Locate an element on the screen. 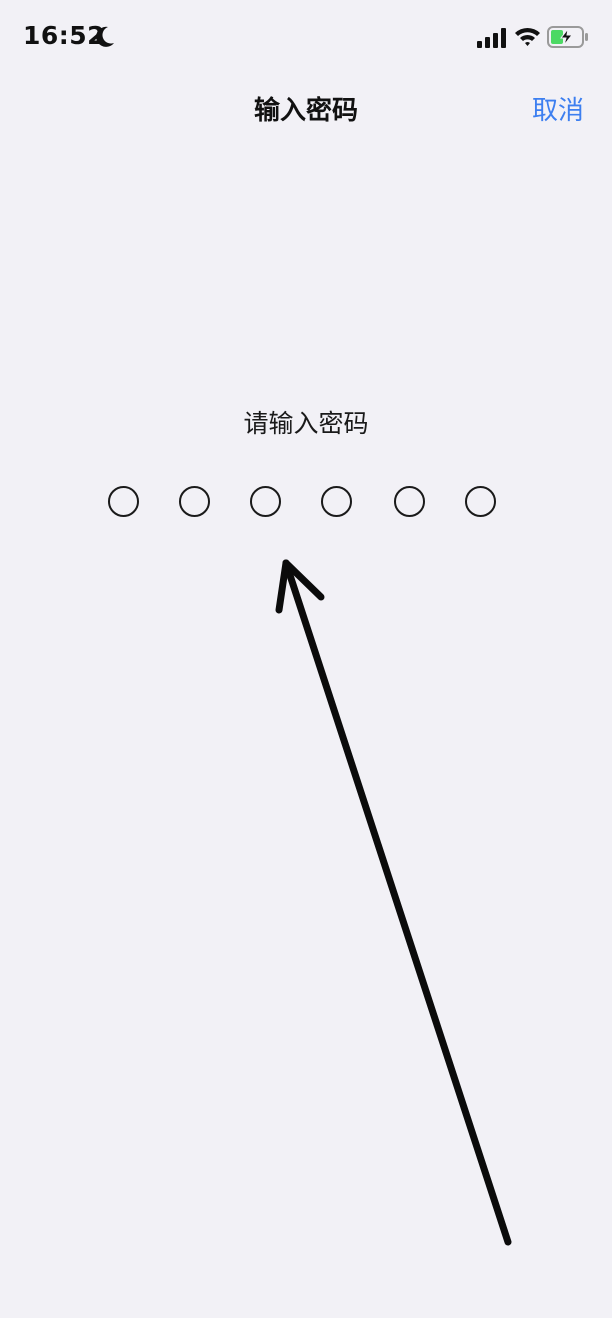 This screenshot has height=1318, width=612. signal-icon is located at coordinates (491, 38).